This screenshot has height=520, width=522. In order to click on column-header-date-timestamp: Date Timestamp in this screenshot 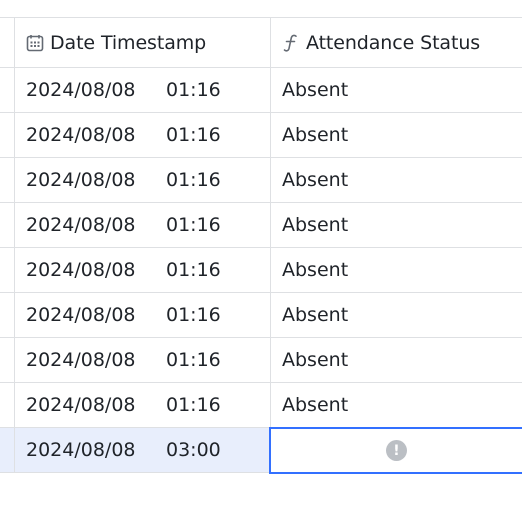, I will do `click(143, 42)`.